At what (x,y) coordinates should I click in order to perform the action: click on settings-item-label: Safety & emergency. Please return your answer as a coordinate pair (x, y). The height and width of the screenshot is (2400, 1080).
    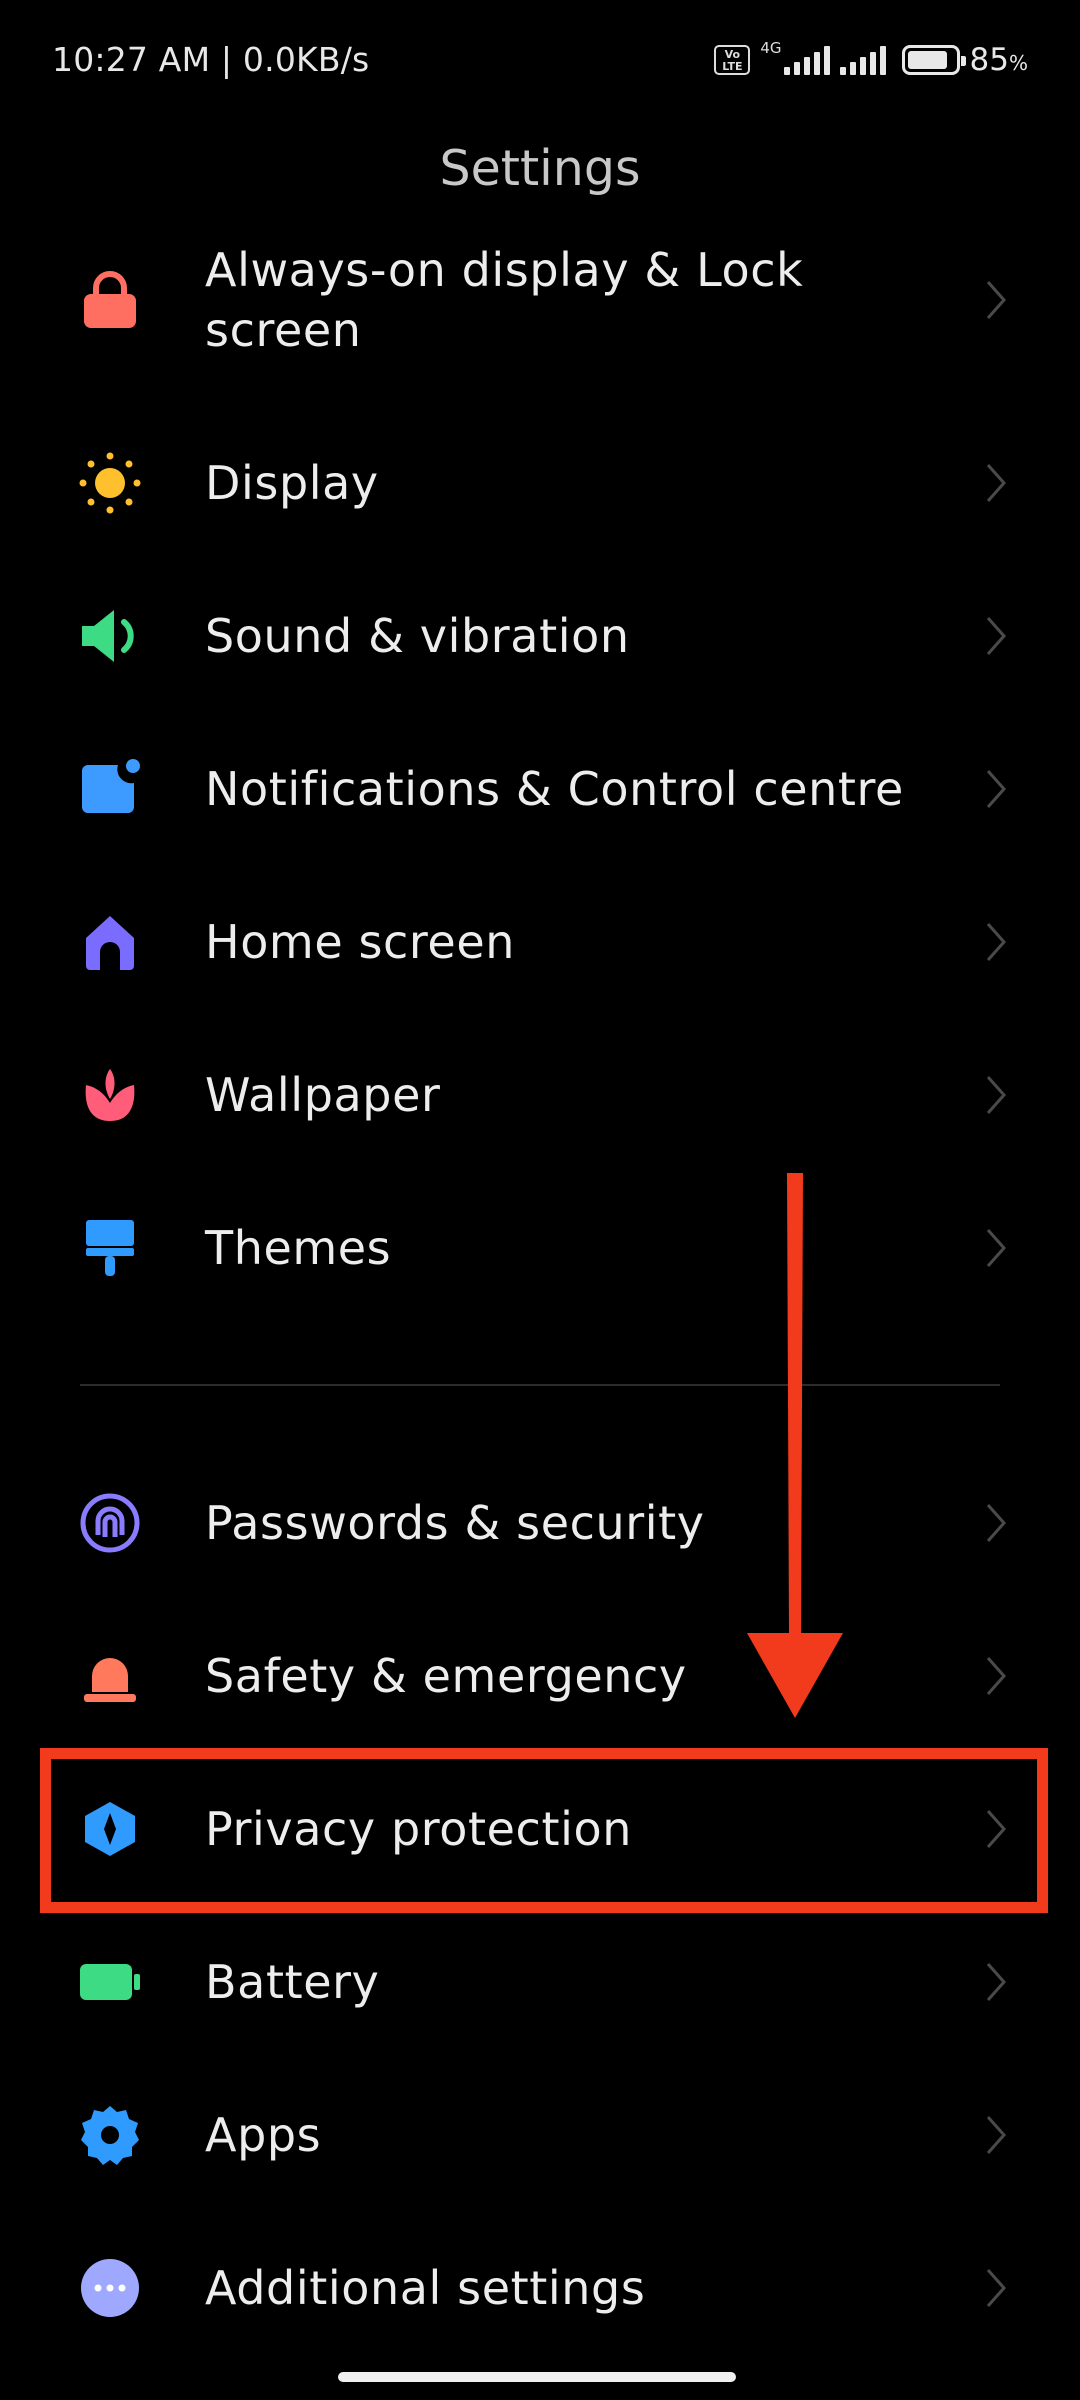
    Looking at the image, I should click on (446, 1676).